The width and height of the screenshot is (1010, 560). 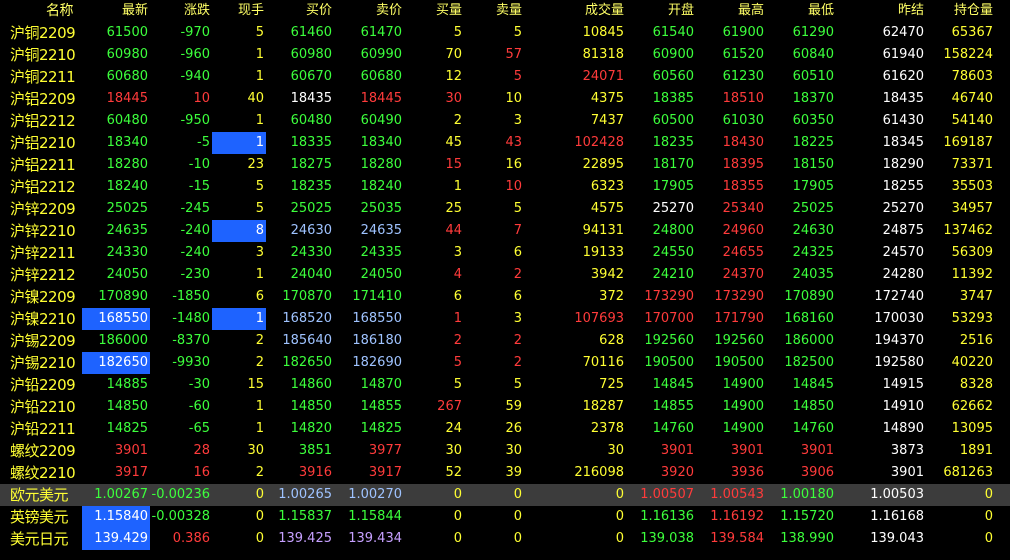 What do you see at coordinates (903, 76) in the screenshot?
I see `col-prev-settle-cell: 61620` at bounding box center [903, 76].